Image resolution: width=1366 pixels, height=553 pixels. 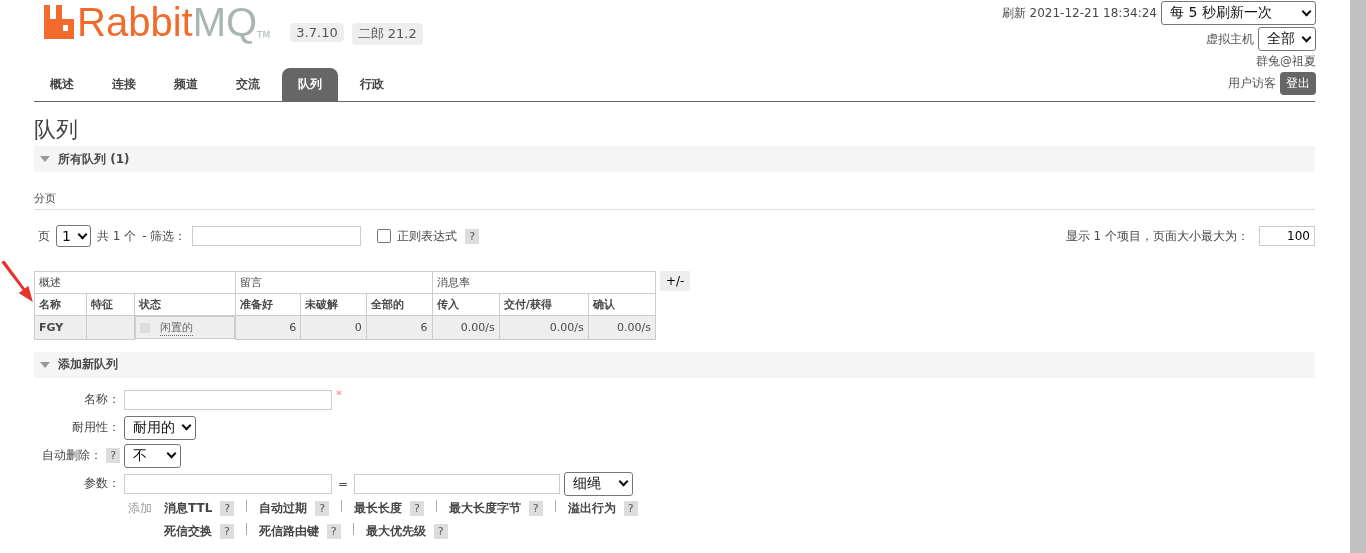 What do you see at coordinates (157, 22) in the screenshot?
I see `rabbitmq-logo: RabbitMQTM` at bounding box center [157, 22].